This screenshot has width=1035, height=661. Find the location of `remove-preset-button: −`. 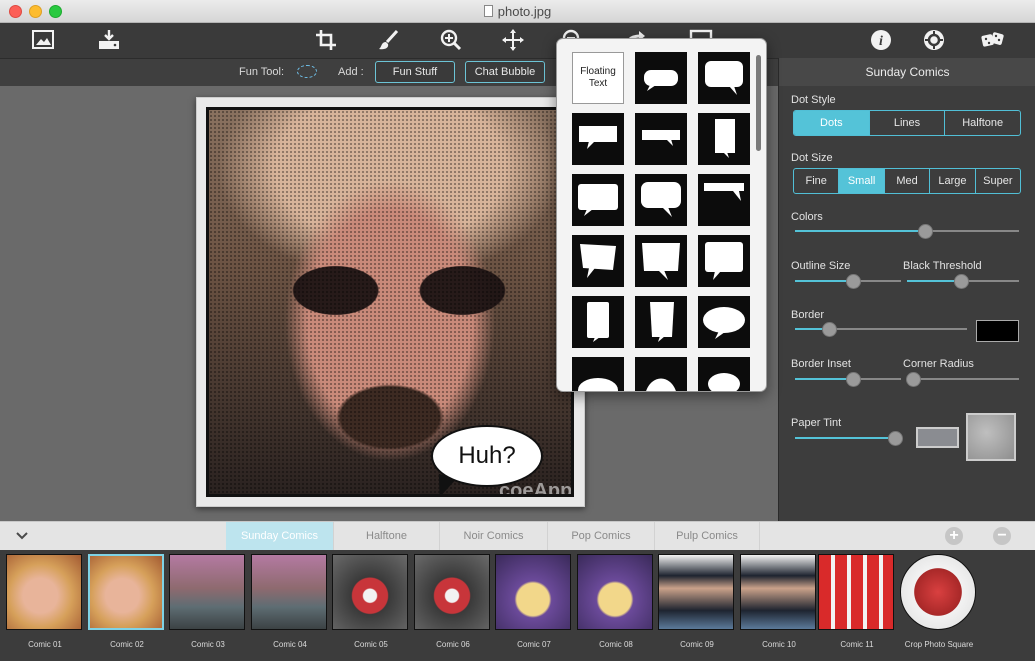

remove-preset-button: − is located at coordinates (1002, 536).